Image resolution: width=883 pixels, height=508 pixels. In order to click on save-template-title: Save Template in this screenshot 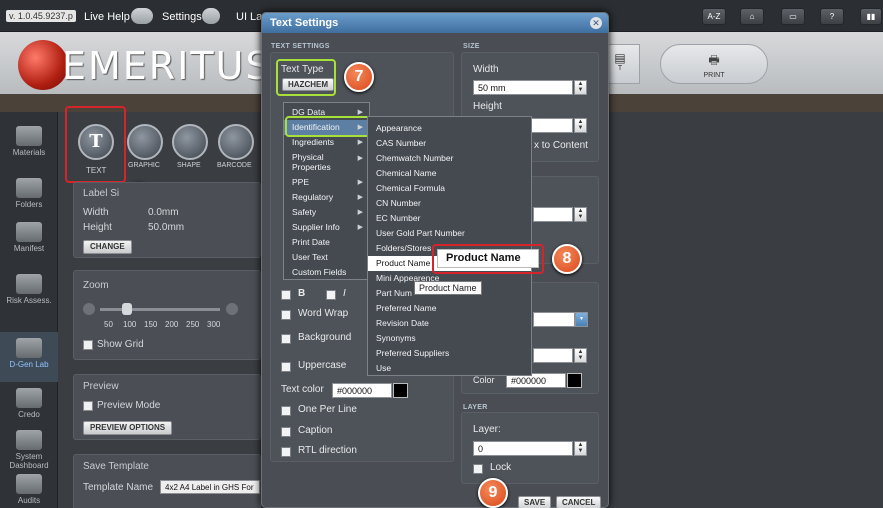, I will do `click(116, 466)`.